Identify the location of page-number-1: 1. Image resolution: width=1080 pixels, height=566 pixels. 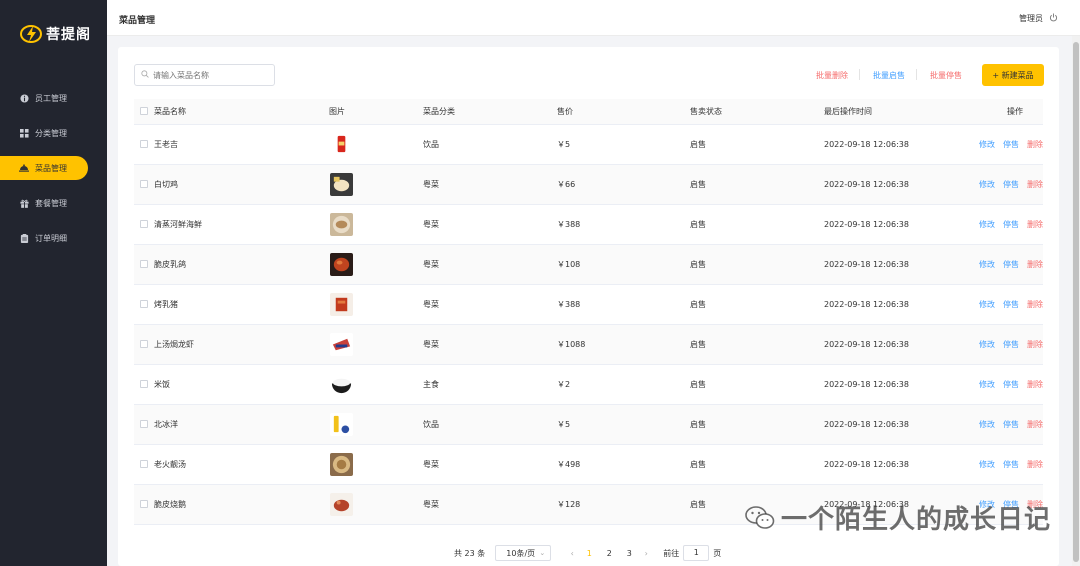
(589, 553).